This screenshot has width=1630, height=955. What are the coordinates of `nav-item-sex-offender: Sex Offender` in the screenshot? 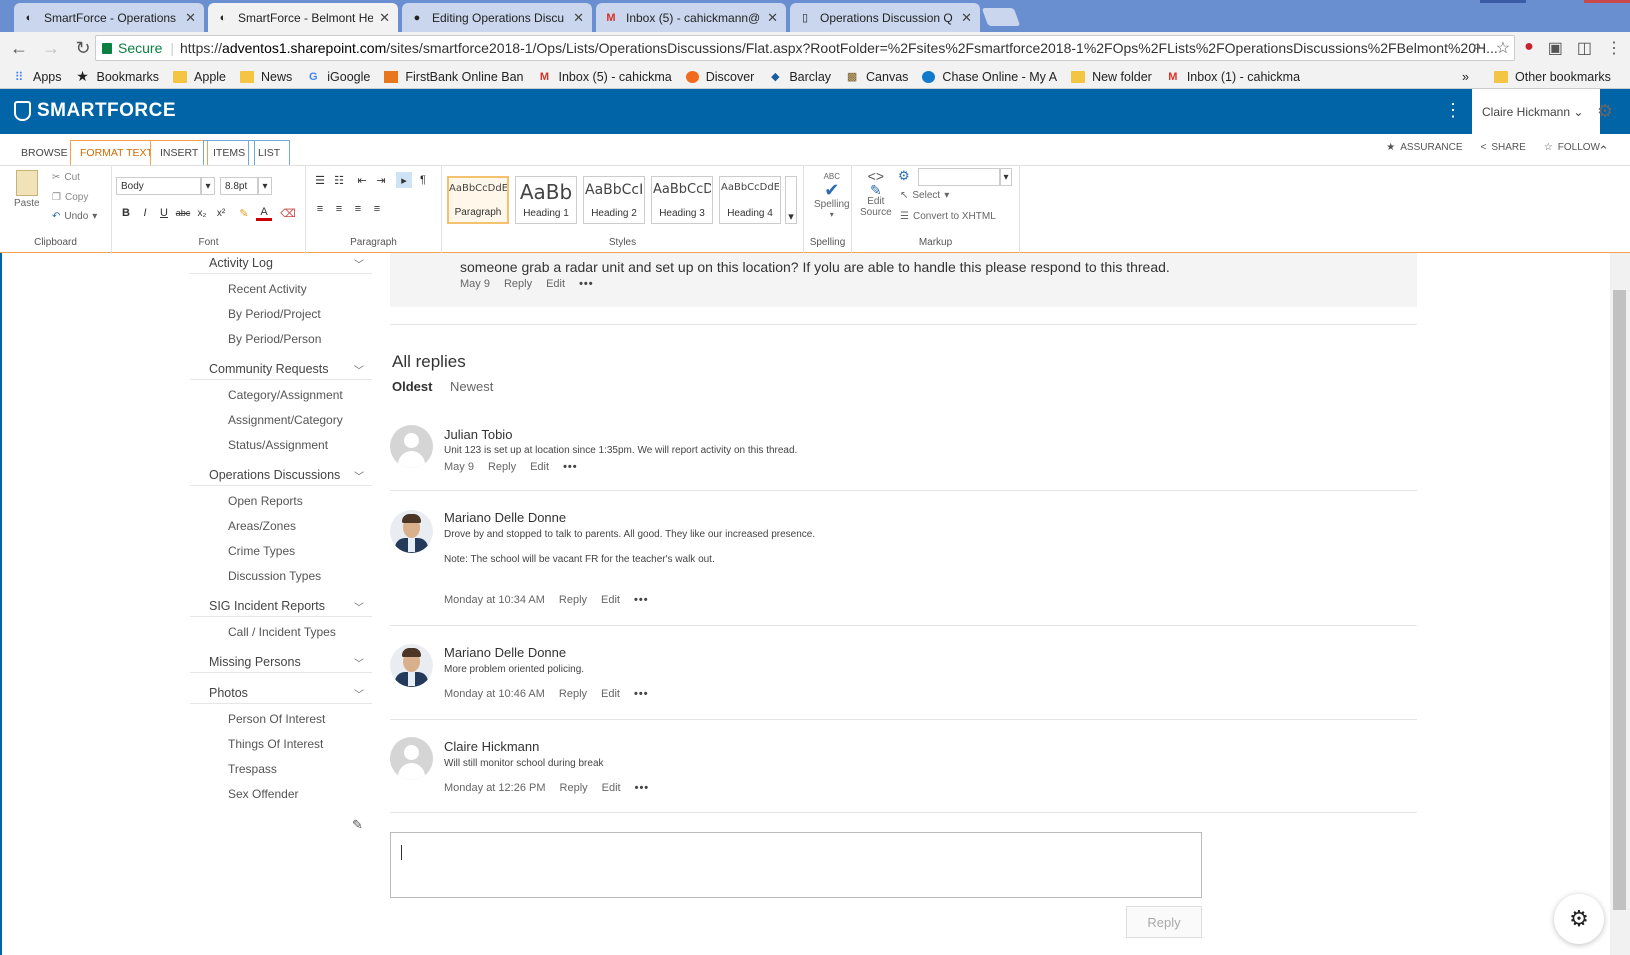 It's located at (263, 794).